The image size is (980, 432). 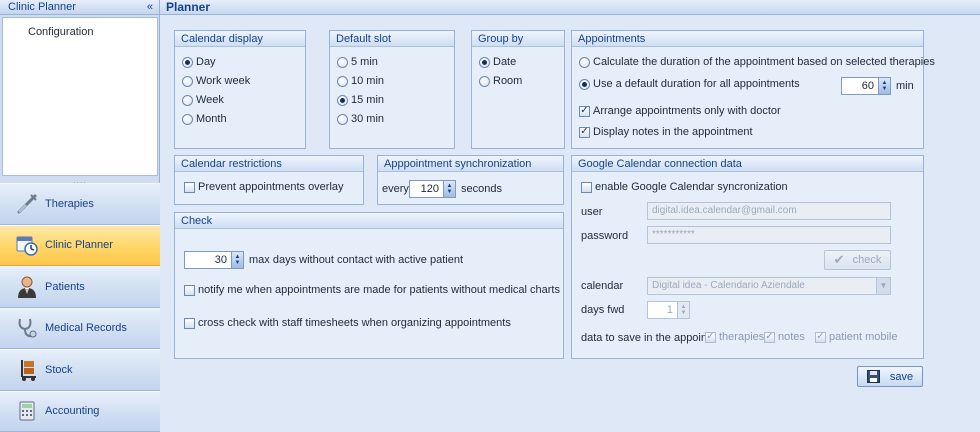 What do you see at coordinates (208, 260) in the screenshot?
I see `max-days-value: 30` at bounding box center [208, 260].